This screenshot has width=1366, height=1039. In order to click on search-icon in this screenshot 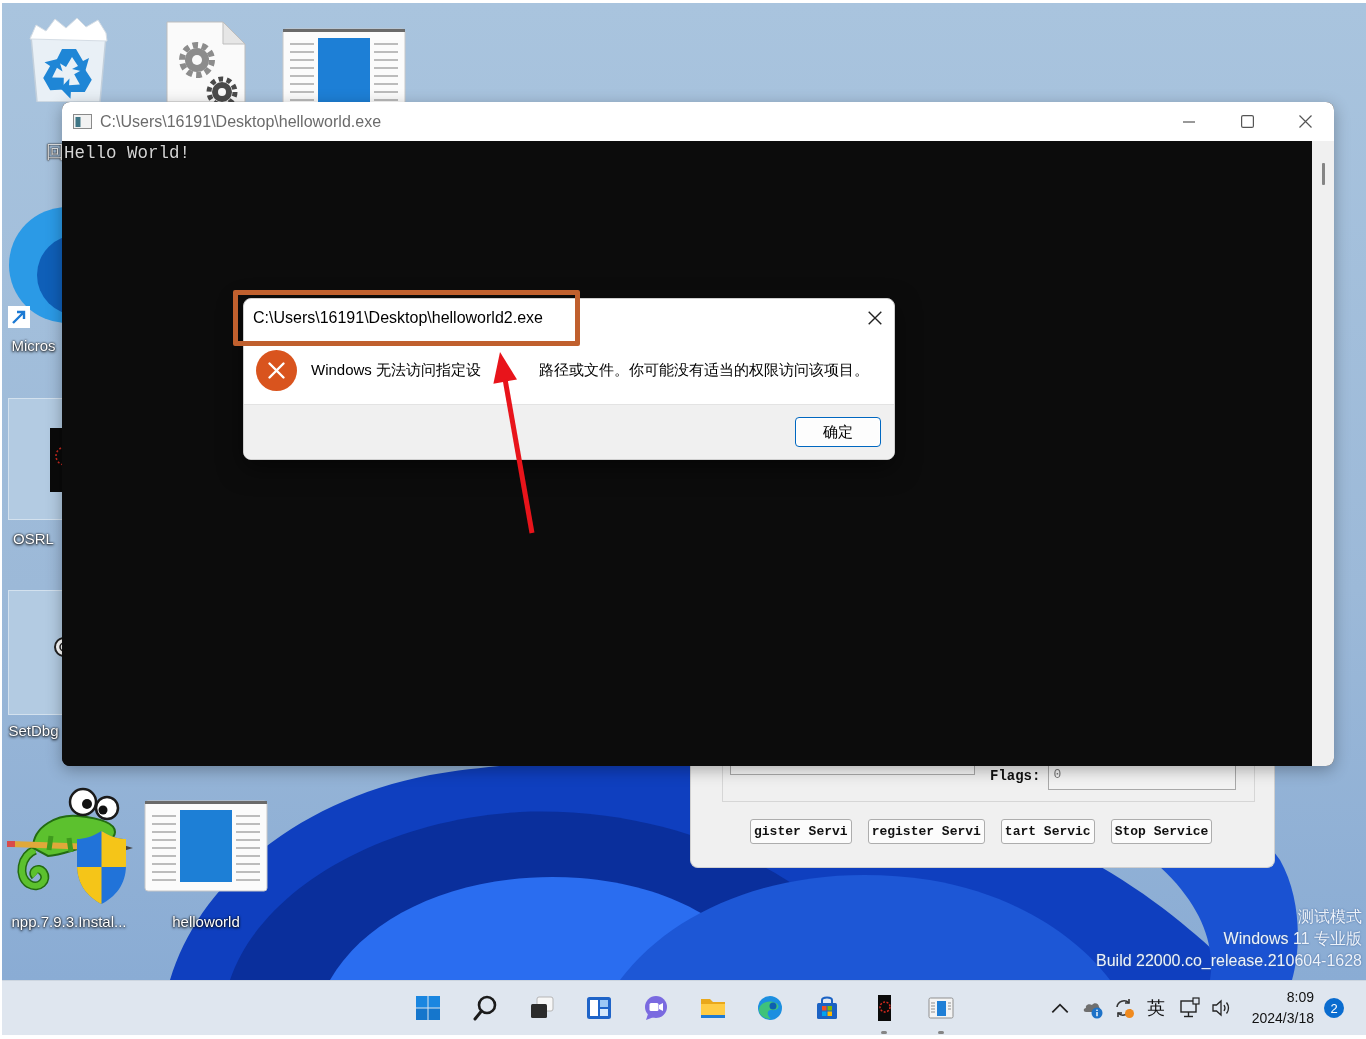, I will do `click(485, 1008)`.